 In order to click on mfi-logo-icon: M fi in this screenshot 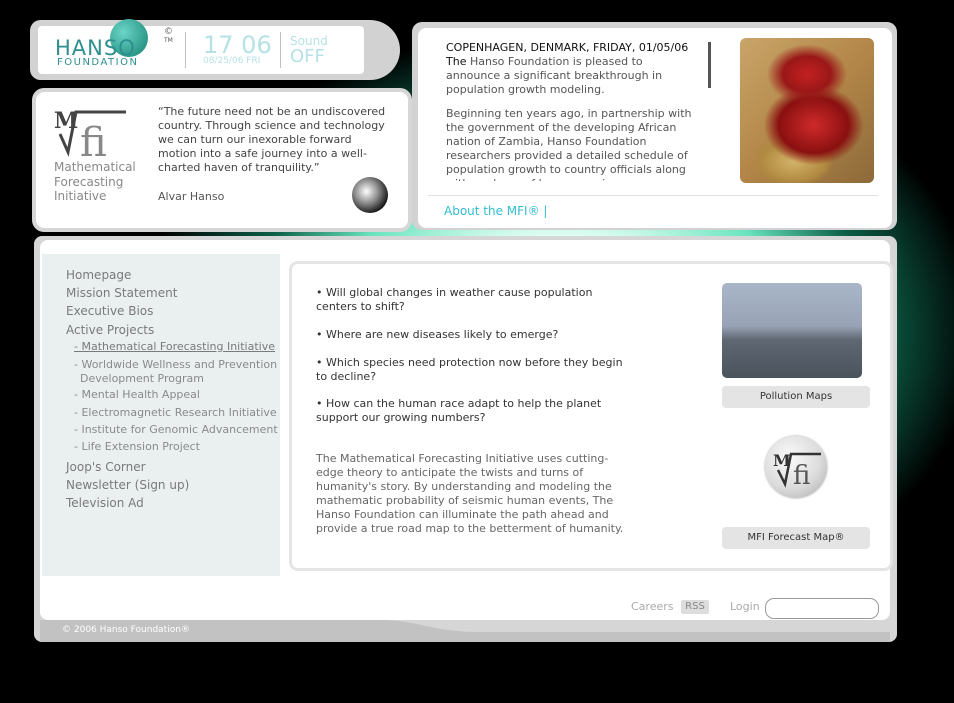, I will do `click(90, 133)`.